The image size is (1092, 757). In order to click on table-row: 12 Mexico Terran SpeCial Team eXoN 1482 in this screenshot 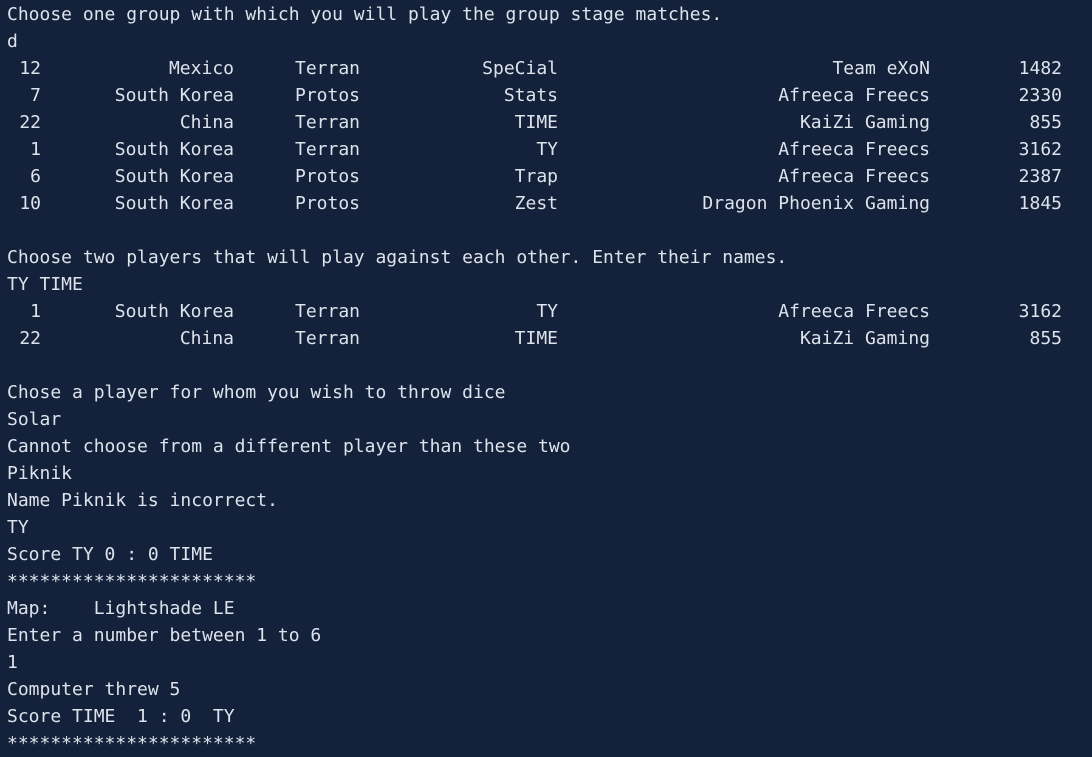, I will do `click(547, 68)`.